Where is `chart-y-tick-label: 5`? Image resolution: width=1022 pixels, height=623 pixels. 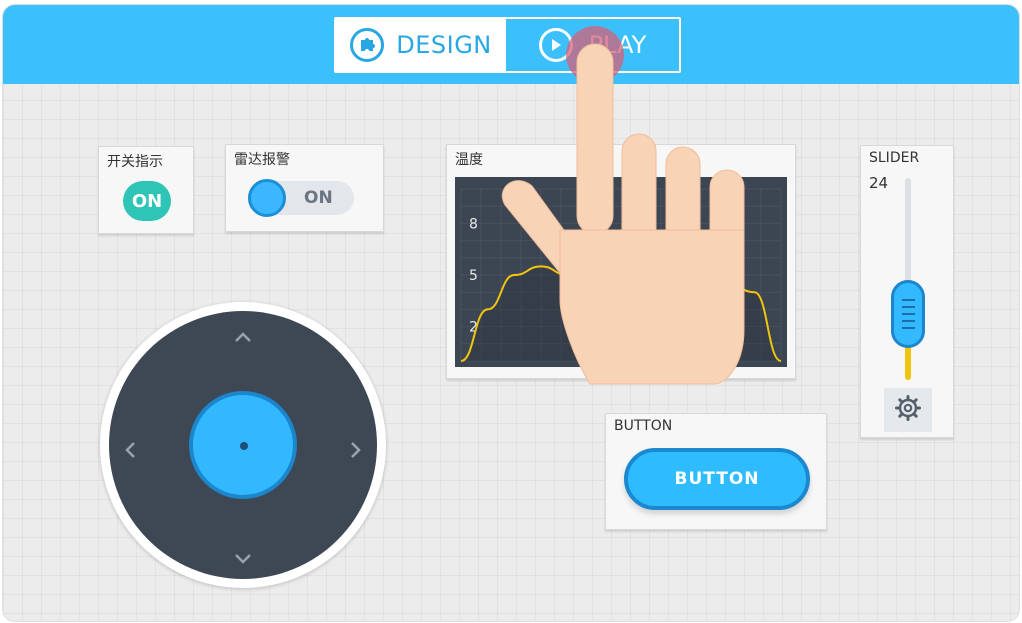
chart-y-tick-label: 5 is located at coordinates (473, 276).